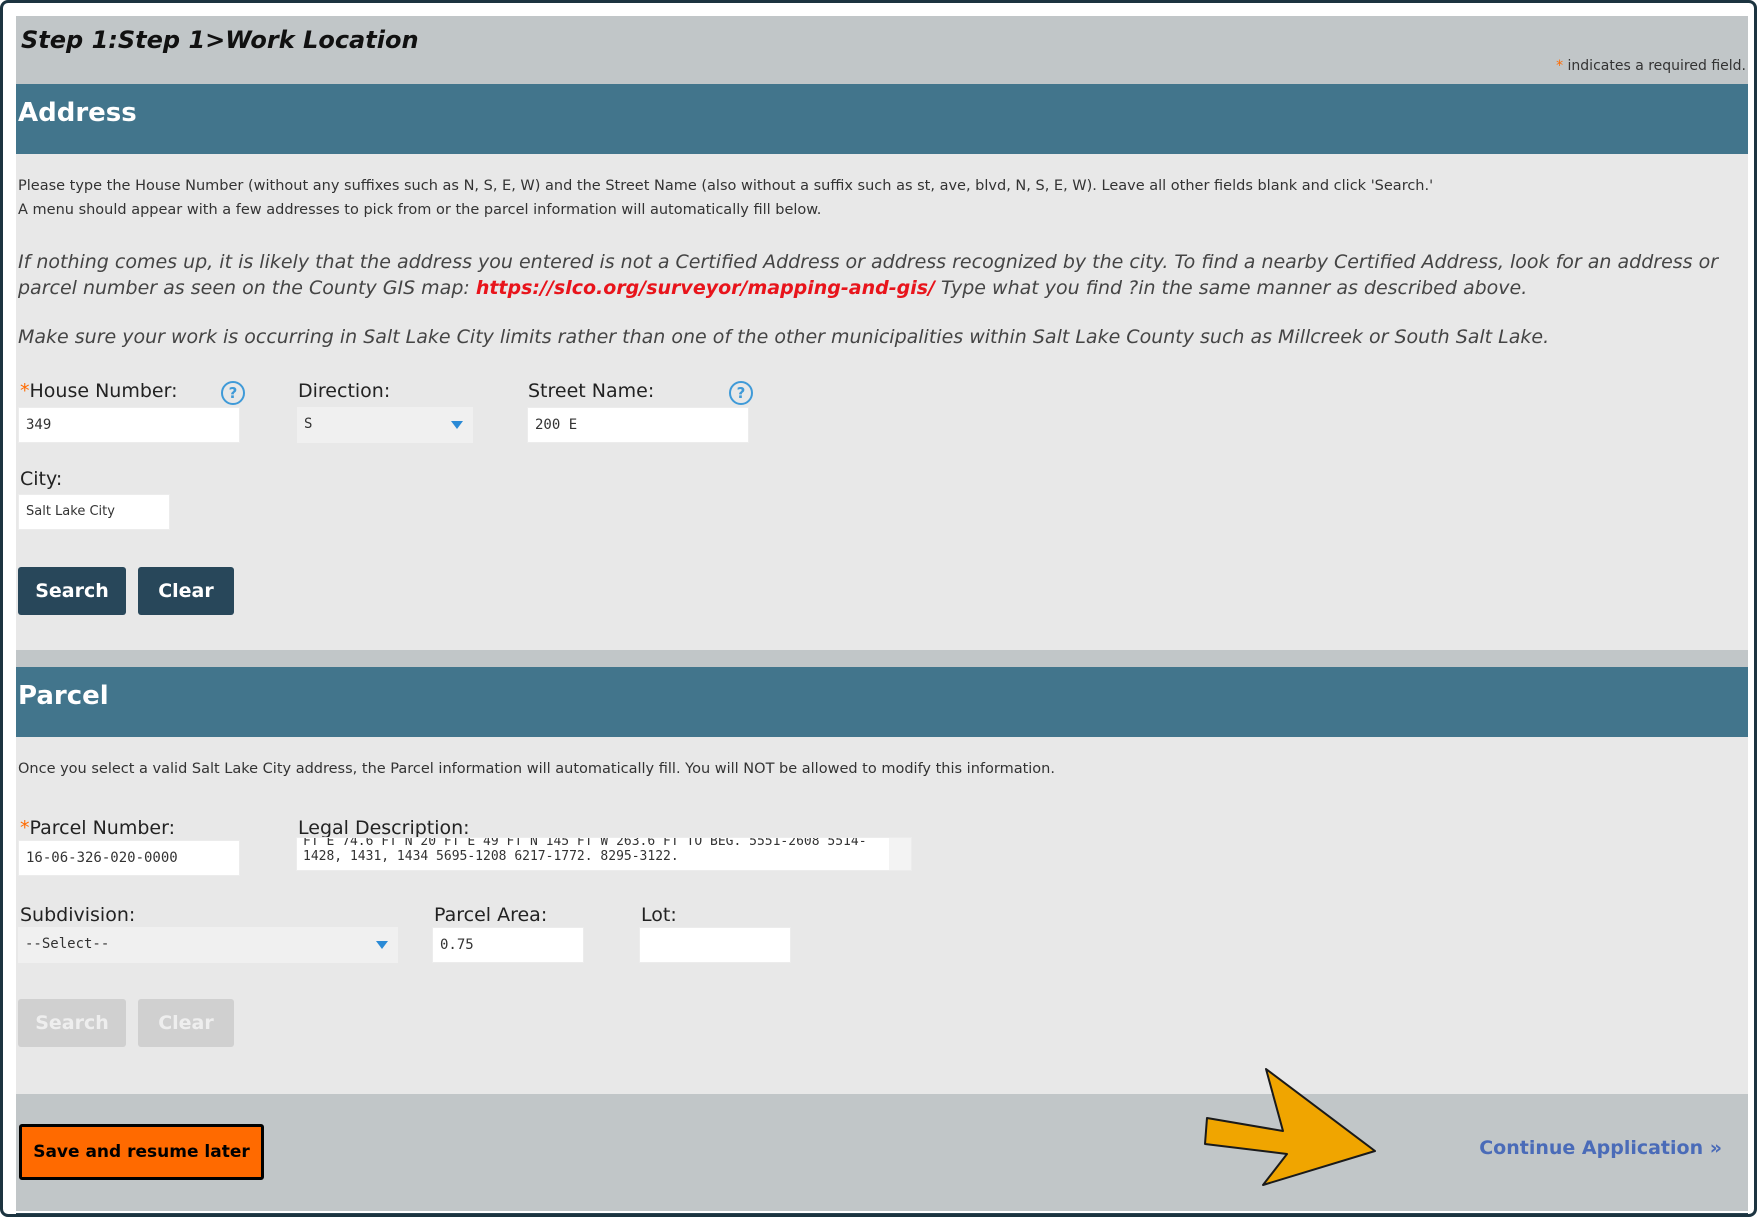 The height and width of the screenshot is (1220, 1760). Describe the element at coordinates (67, 944) in the screenshot. I see `subdivision-value: --Select--` at that location.